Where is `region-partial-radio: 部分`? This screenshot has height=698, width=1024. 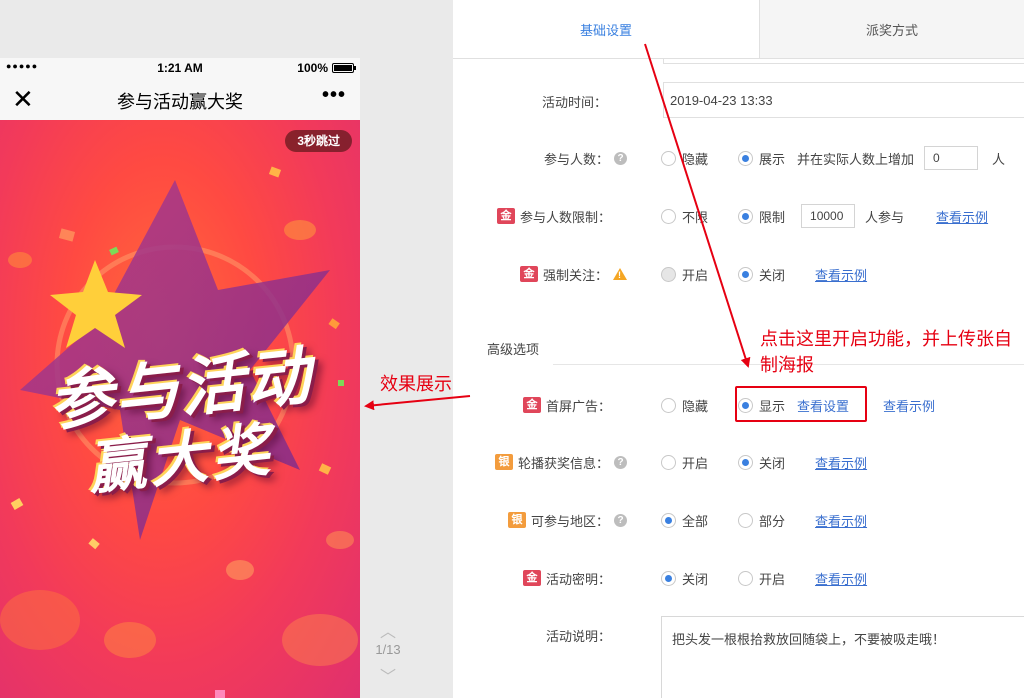 region-partial-radio: 部分 is located at coordinates (761, 520).